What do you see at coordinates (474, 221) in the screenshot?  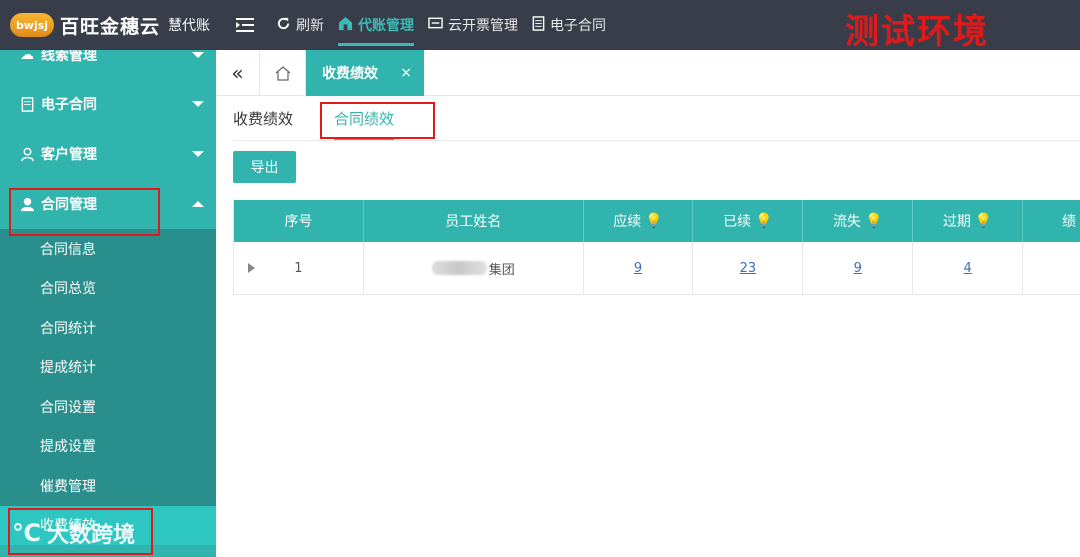 I see `column-header-employee: 员工姓名` at bounding box center [474, 221].